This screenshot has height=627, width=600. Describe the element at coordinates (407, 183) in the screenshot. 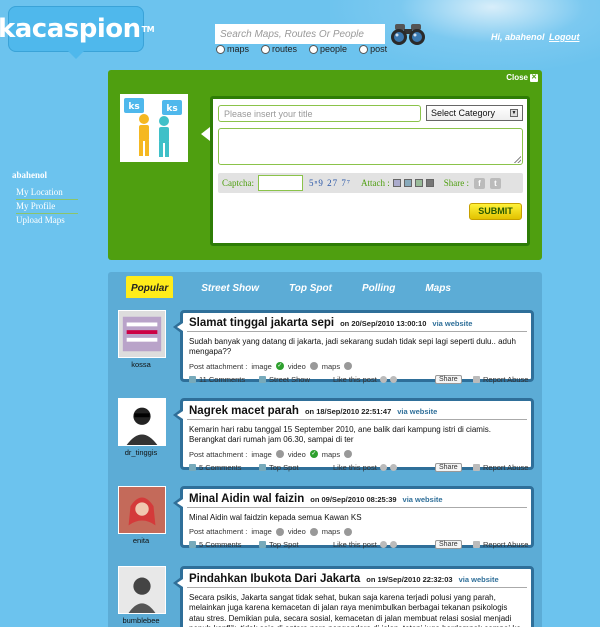

I see `attach-video-icon` at that location.